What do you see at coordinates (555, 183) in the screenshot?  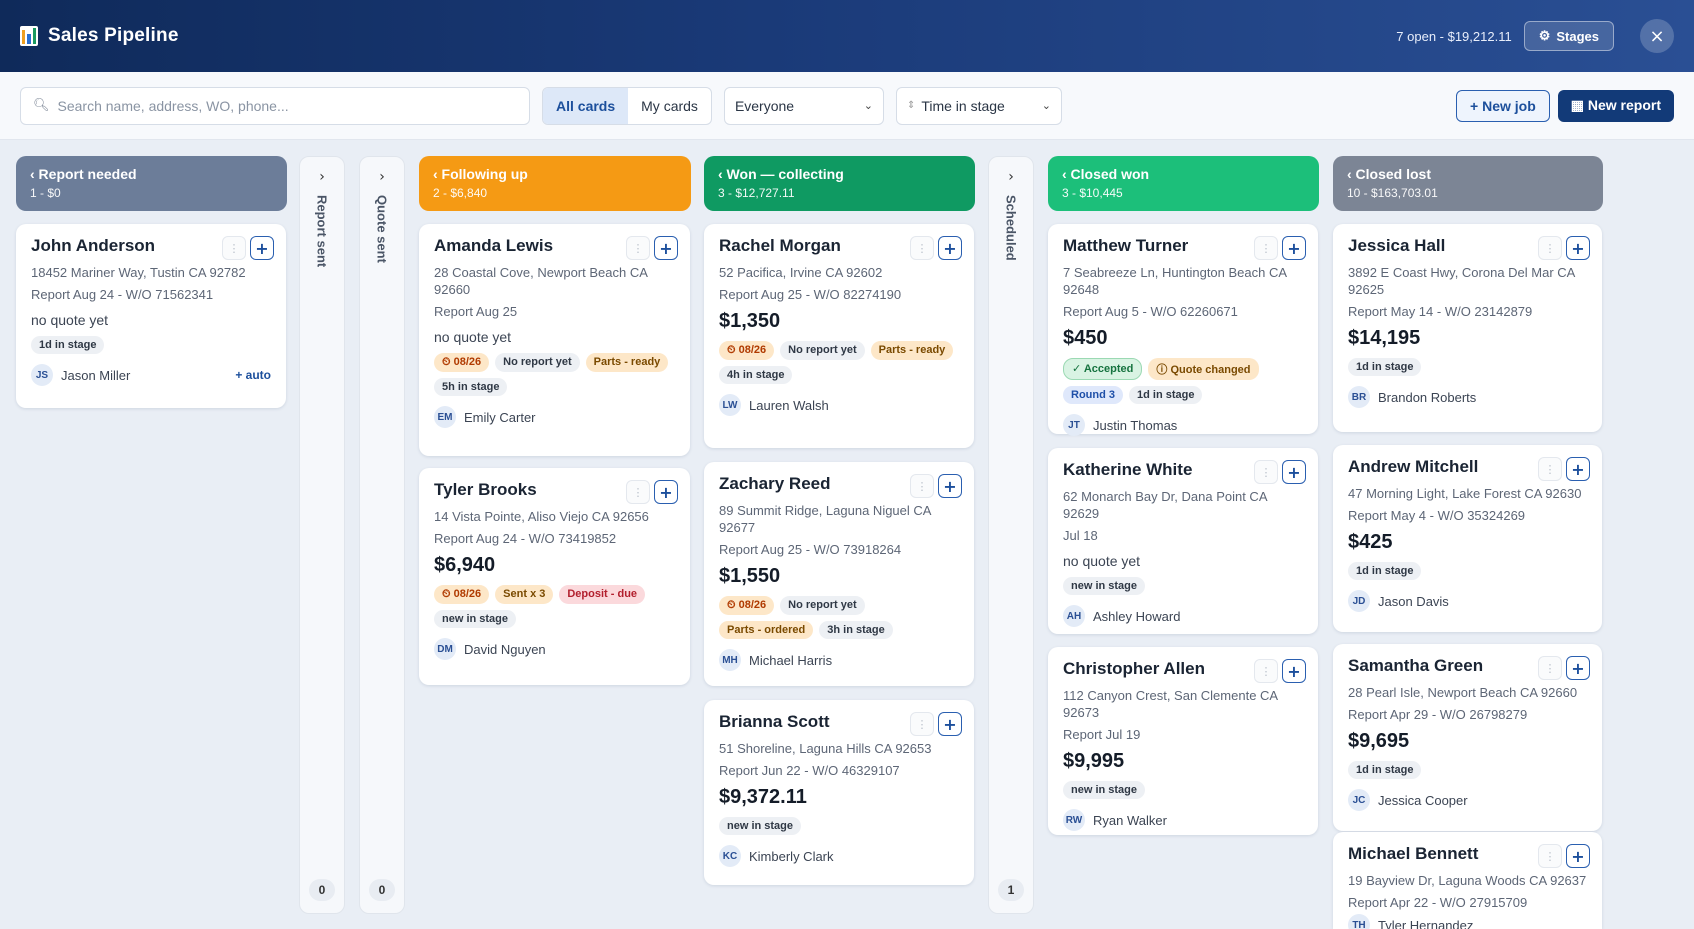 I see `column-header: ‹ Following up 2 - $6,840` at bounding box center [555, 183].